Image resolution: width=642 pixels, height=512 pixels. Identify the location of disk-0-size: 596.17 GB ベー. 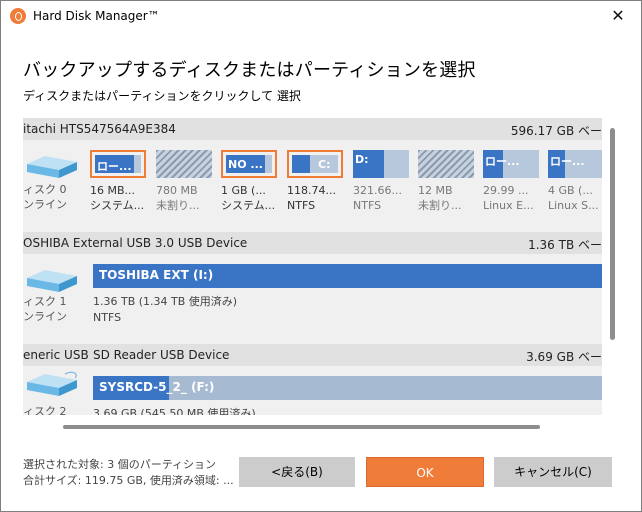
(556, 131).